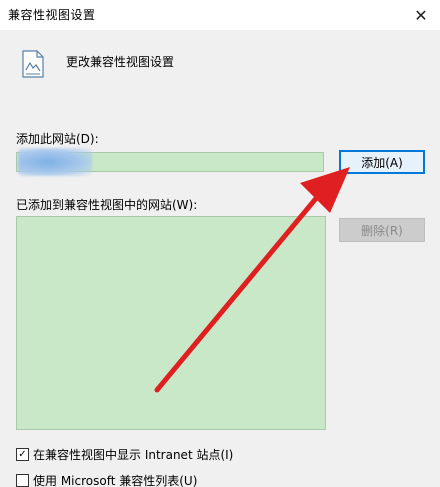  I want to click on add-button: 添加(A), so click(382, 162).